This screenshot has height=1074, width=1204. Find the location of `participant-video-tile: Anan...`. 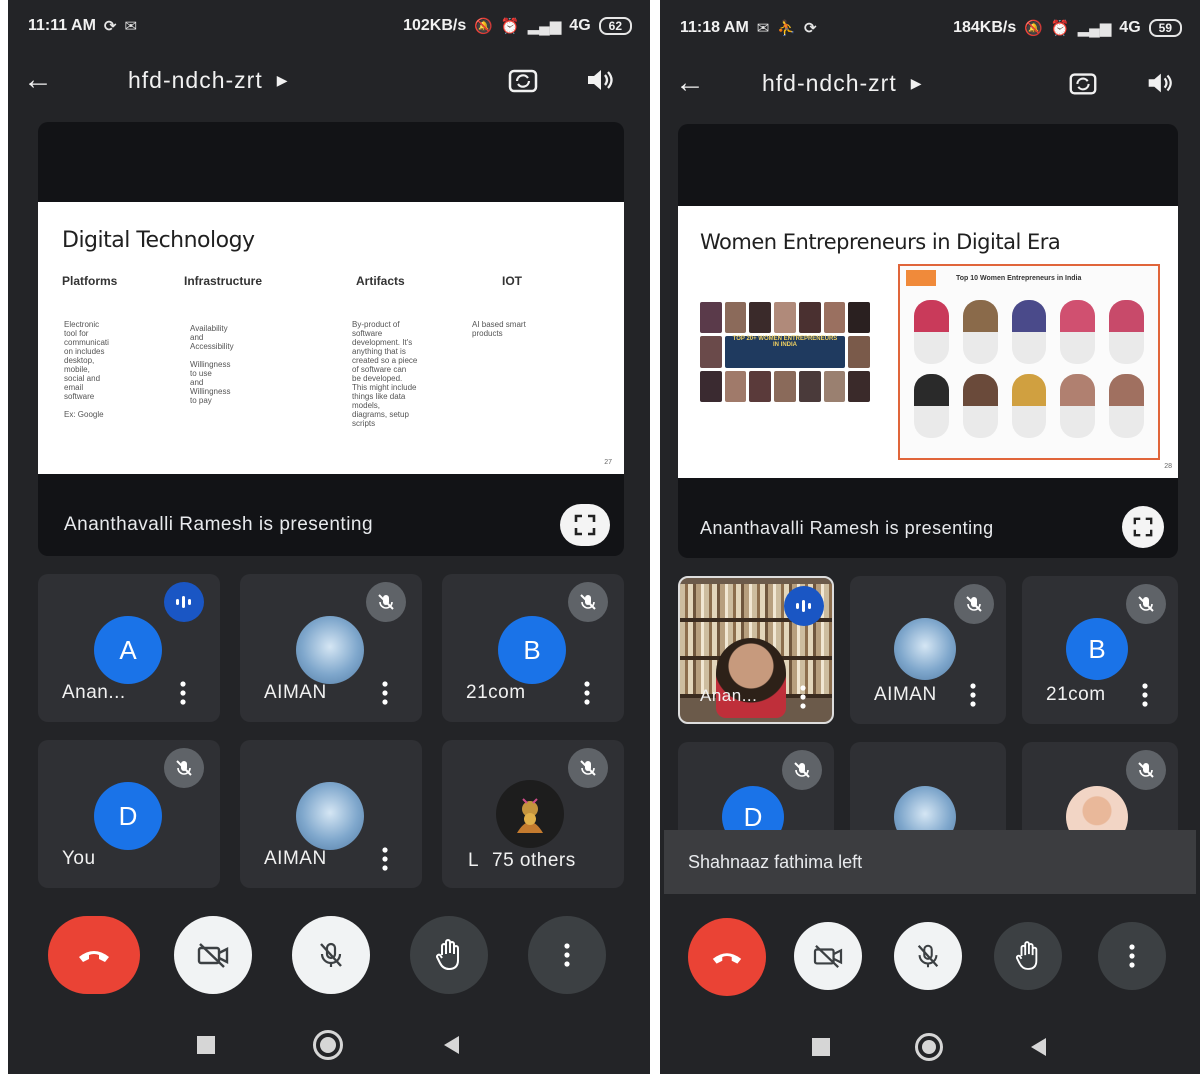

participant-video-tile: Anan... is located at coordinates (756, 650).